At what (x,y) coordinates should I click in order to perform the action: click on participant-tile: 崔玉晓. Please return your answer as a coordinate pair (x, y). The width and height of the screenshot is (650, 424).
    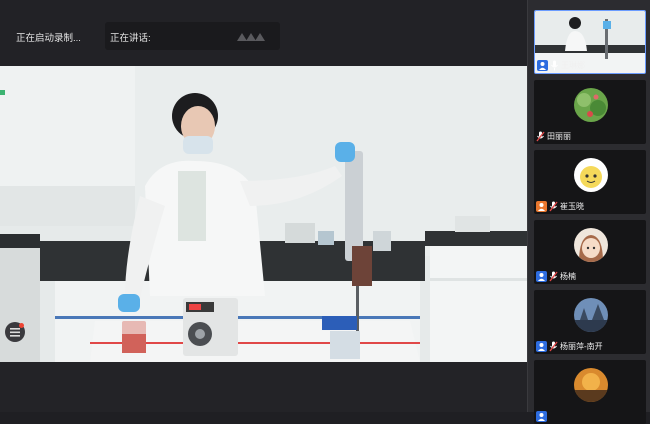
    Looking at the image, I should click on (590, 182).